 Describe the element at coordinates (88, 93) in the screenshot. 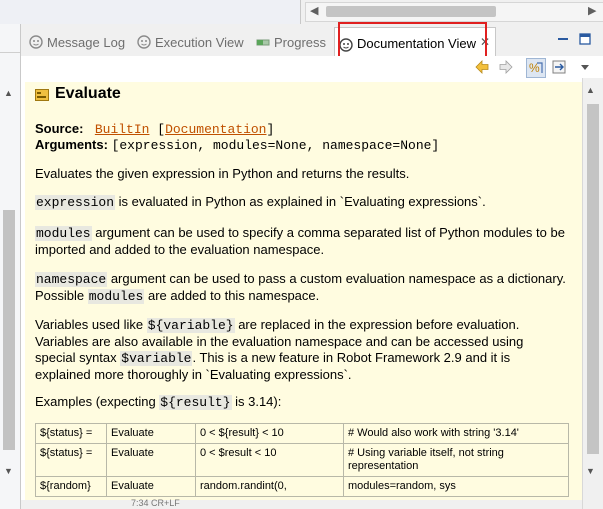

I see `keyword-title: Evaluate` at that location.